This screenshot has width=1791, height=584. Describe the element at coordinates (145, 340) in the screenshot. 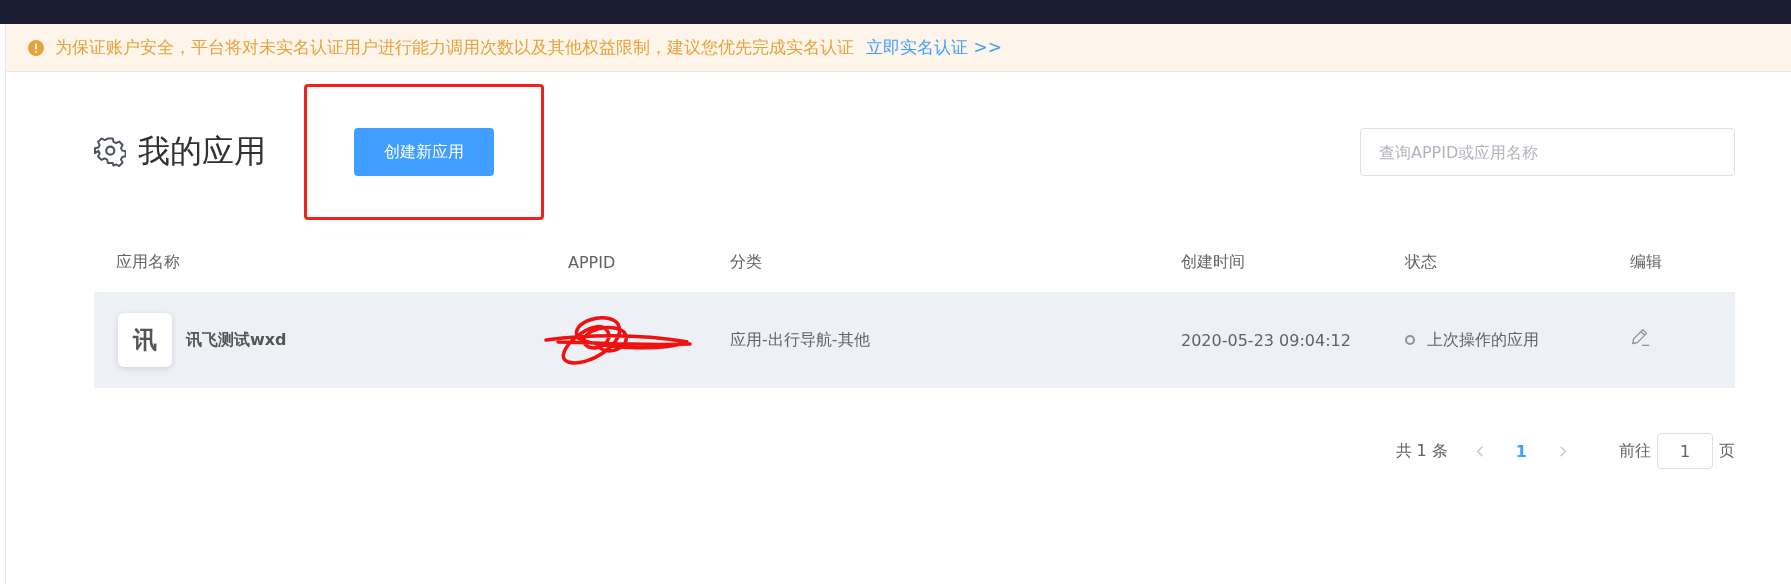

I see `app-logo: 讯` at that location.